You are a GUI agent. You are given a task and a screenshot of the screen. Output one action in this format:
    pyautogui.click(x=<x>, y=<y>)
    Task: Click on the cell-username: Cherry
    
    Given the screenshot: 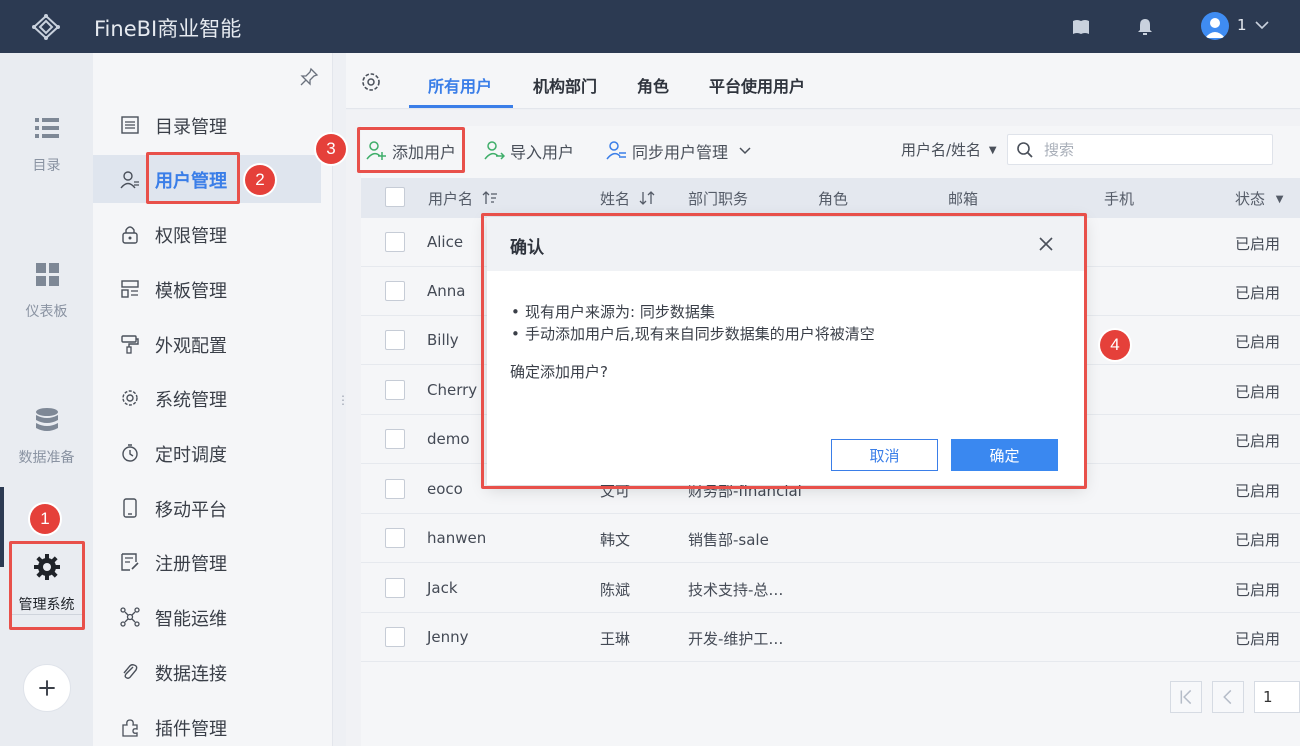 What is the action you would take?
    pyautogui.click(x=452, y=390)
    